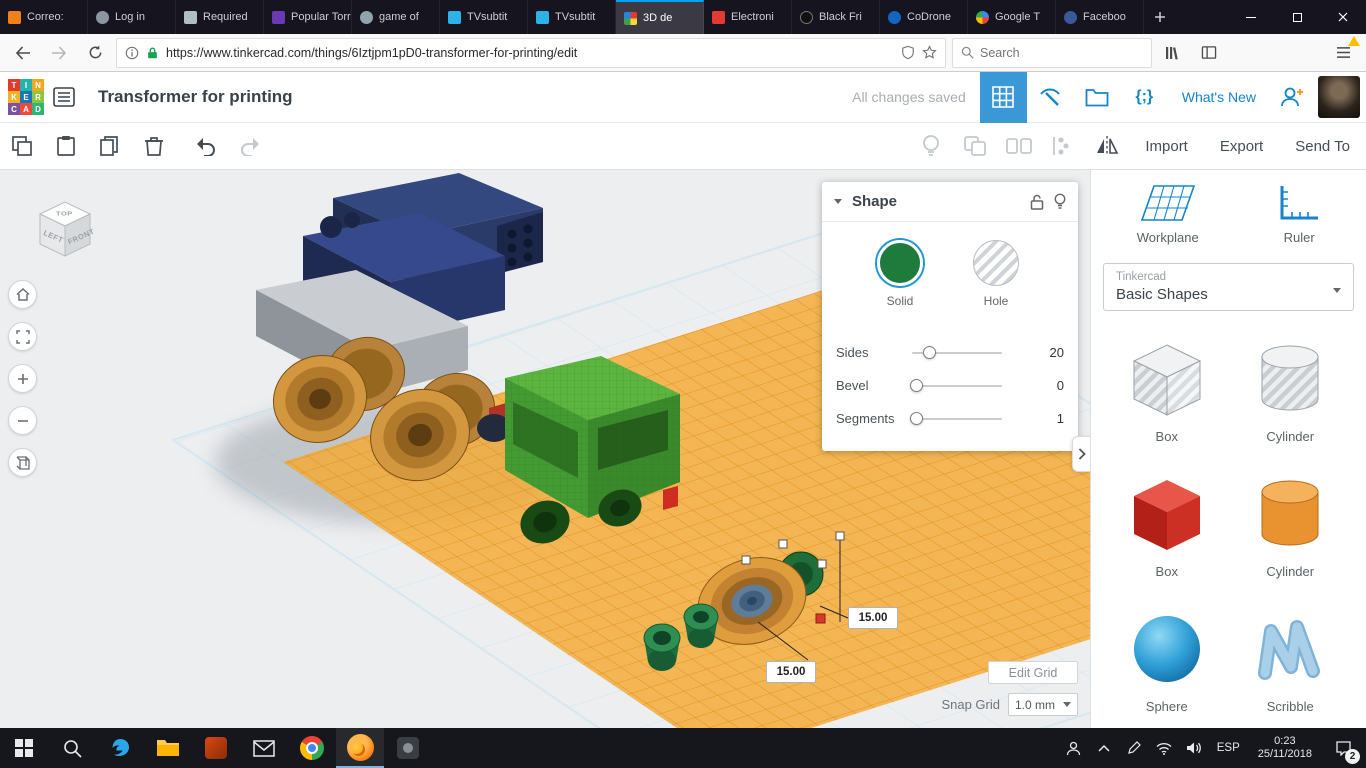 Image resolution: width=1366 pixels, height=768 pixels. Describe the element at coordinates (1290, 526) in the screenshot. I see `shape-cylinder-orange: Cylinder` at that location.